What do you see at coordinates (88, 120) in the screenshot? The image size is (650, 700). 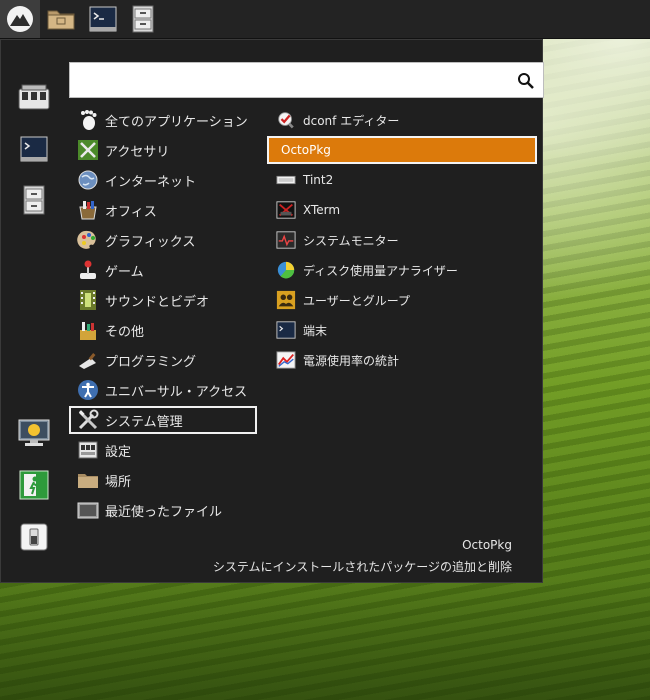 I see `gnome-foot-icon` at bounding box center [88, 120].